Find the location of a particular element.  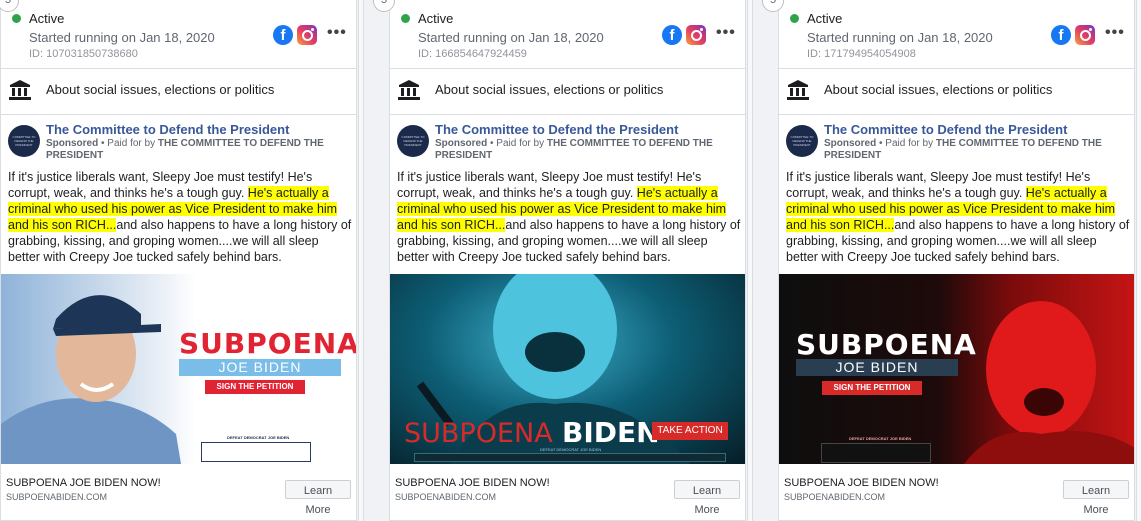

creative-cta: TAKE ACTION is located at coordinates (690, 431).